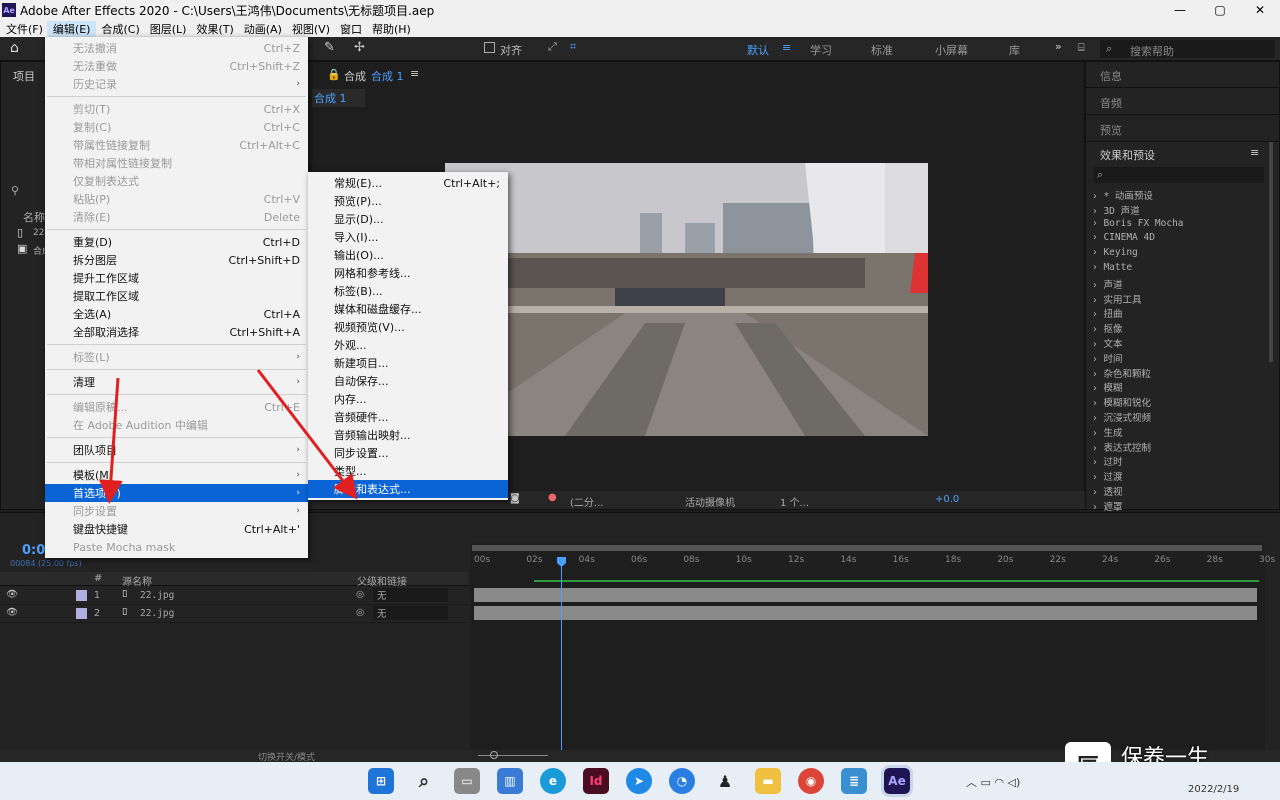 The image size is (1280, 800). Describe the element at coordinates (408, 183) in the screenshot. I see `preferences-item: 常规(E)... Ctrl+Alt+;` at that location.